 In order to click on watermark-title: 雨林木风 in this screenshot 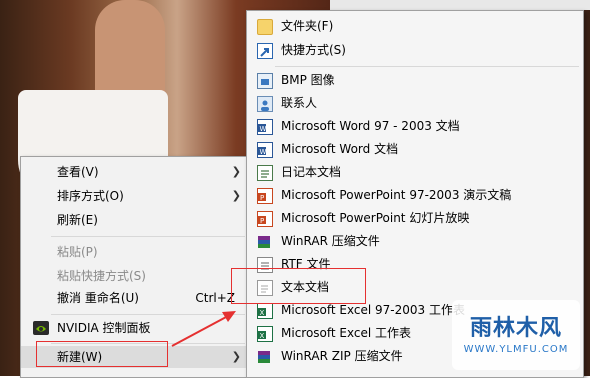, I will do `click(515, 328)`.